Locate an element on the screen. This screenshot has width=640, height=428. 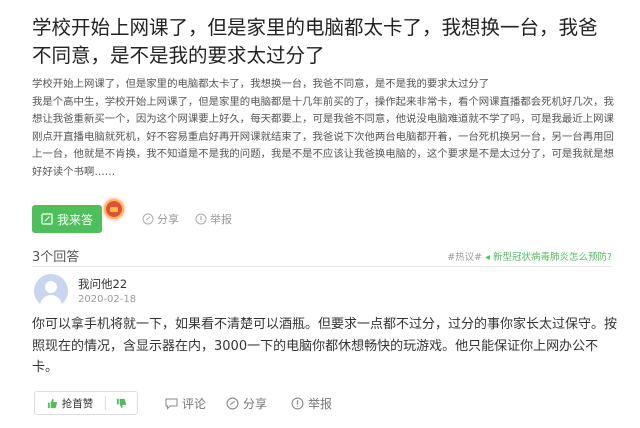
upvote-label: 抢首赞 is located at coordinates (77, 403).